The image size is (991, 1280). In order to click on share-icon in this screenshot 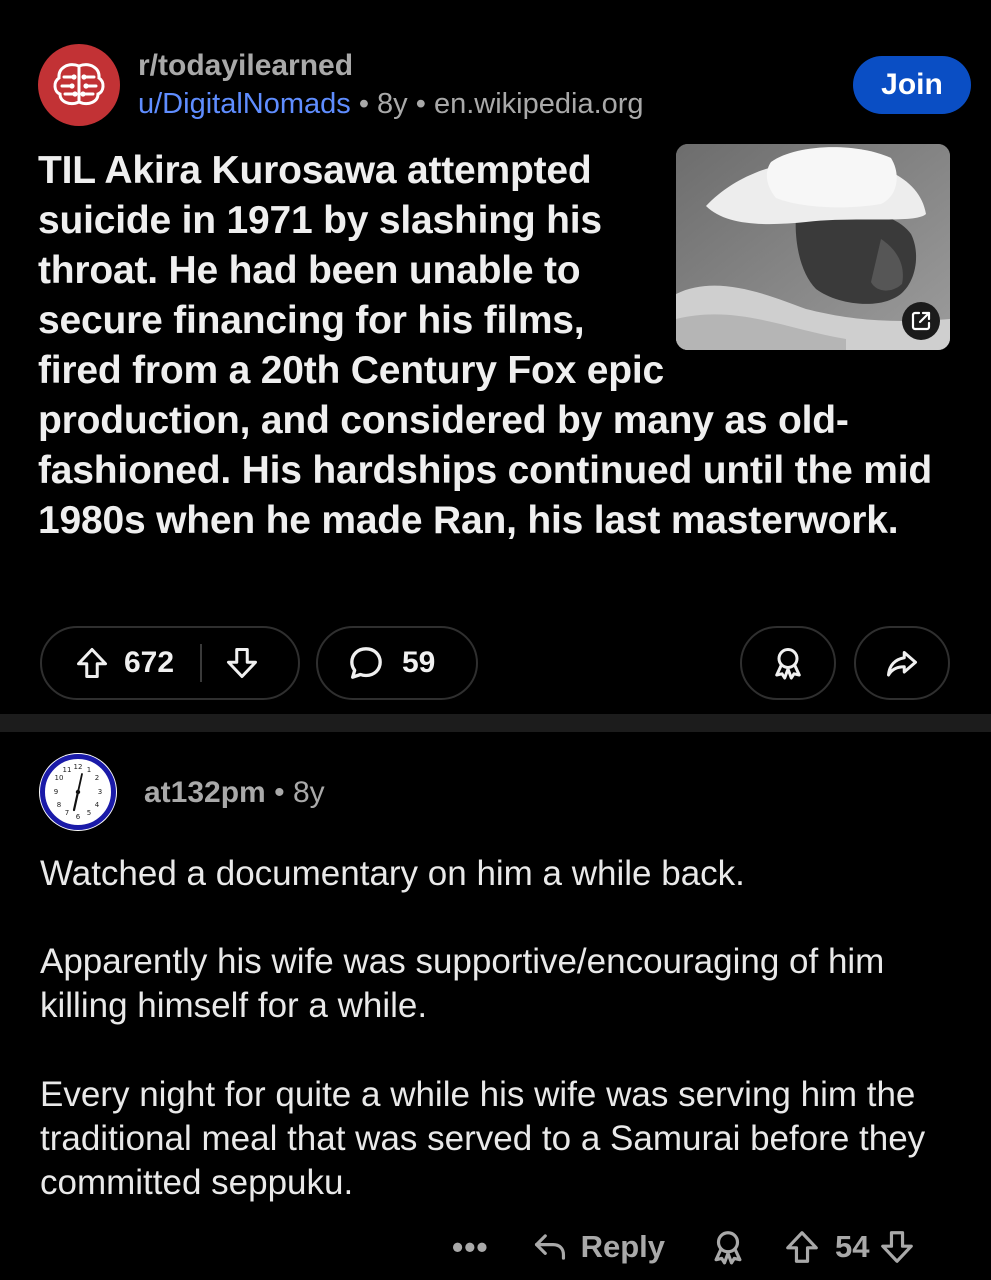, I will do `click(902, 664)`.